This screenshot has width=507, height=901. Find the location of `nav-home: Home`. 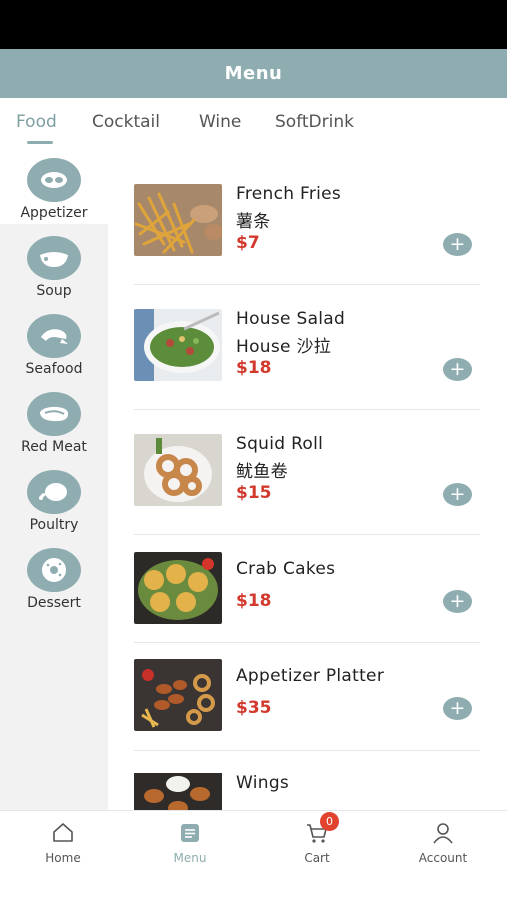

nav-home: Home is located at coordinates (63, 843).